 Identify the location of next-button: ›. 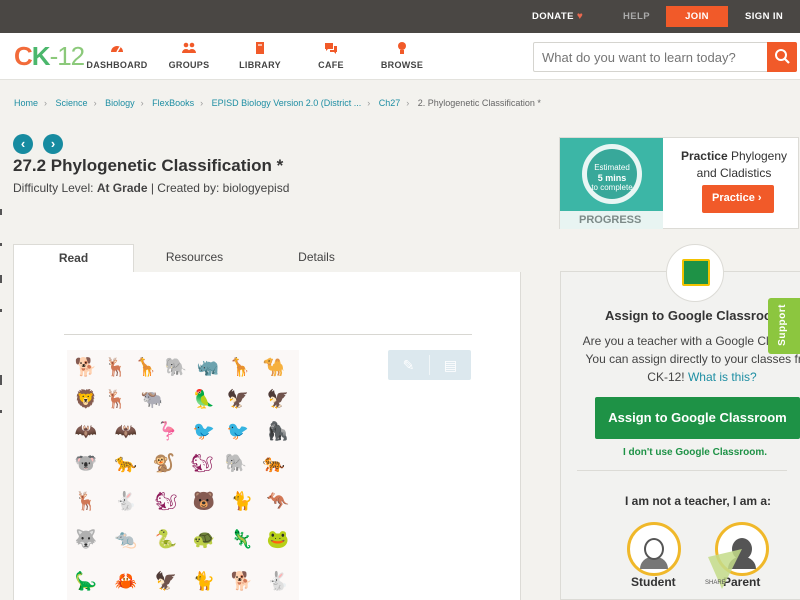
(53, 144).